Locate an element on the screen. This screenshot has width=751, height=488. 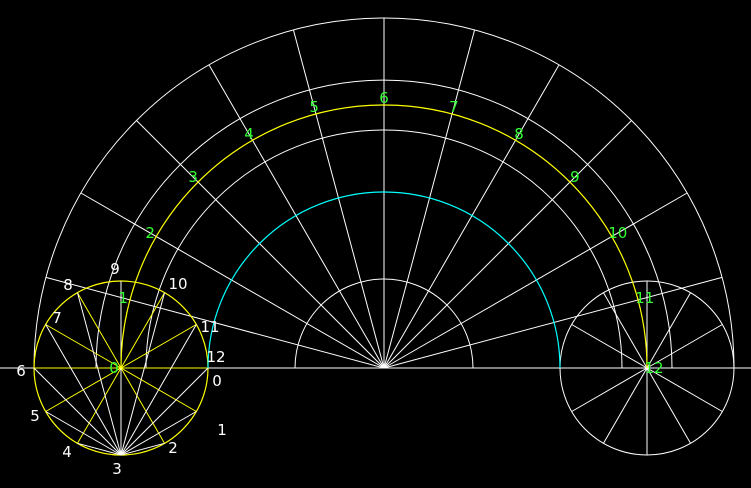
center-label-5: 5 is located at coordinates (314, 107).